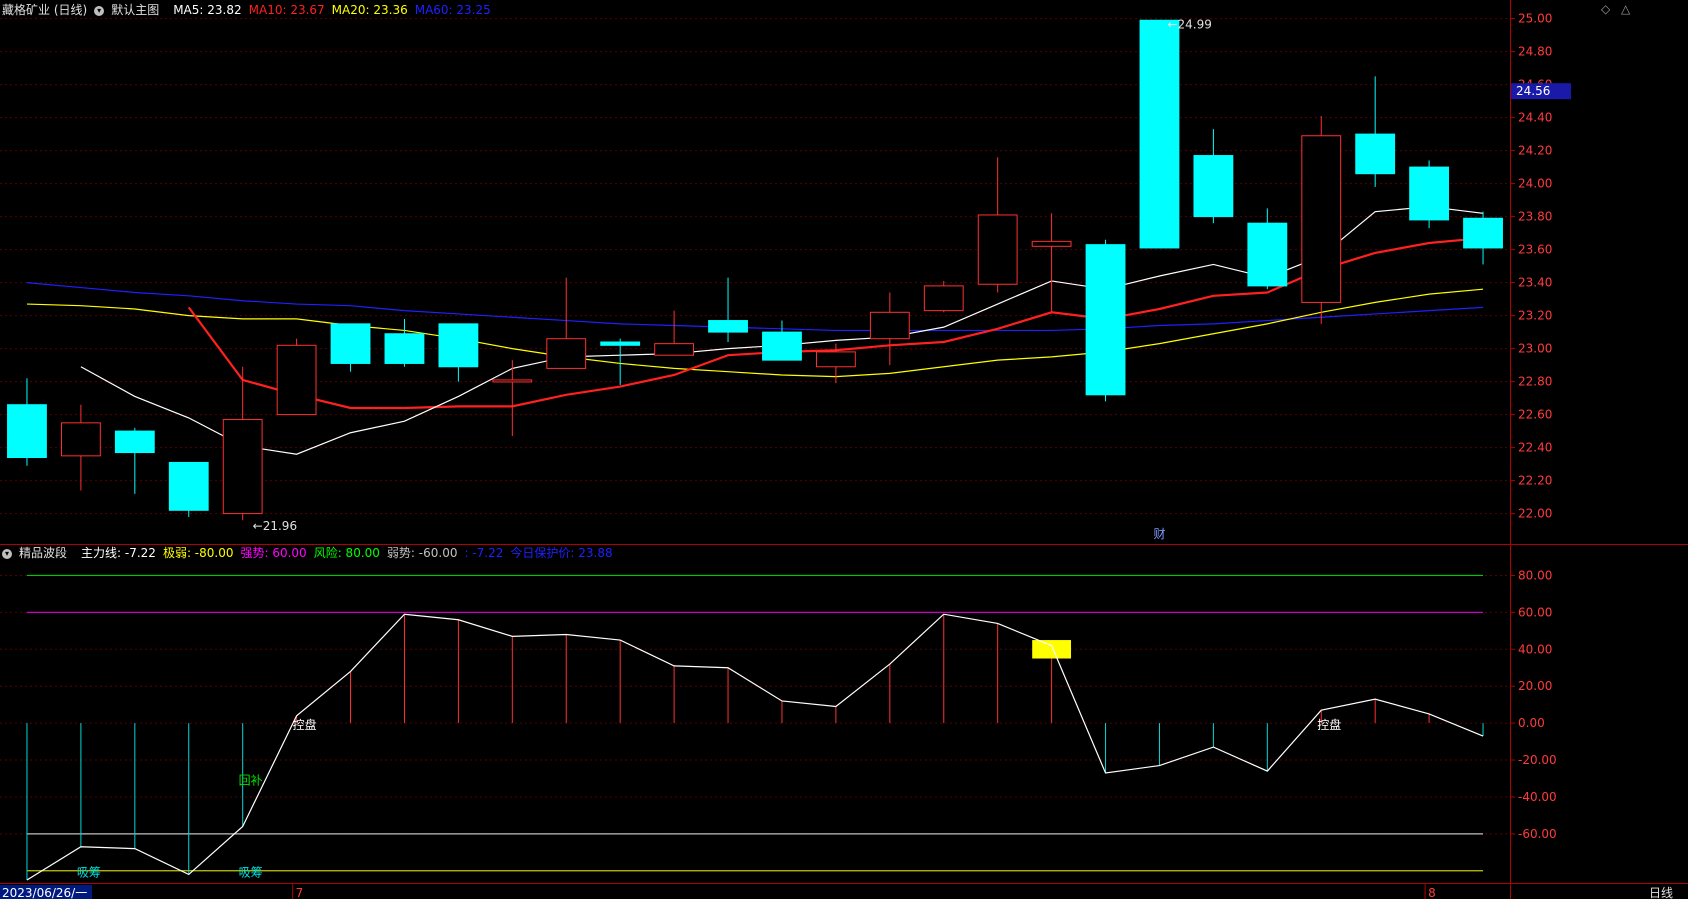  I want to click on indicator-menu-button: ▾ 精品波段, so click(38, 553).